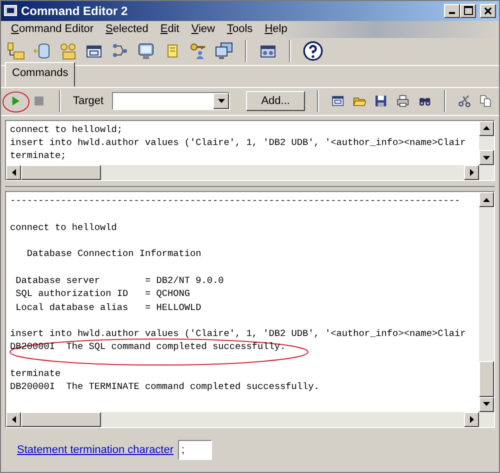 This screenshot has width=500, height=473. I want to click on commands-tab: Commands, so click(40, 74).